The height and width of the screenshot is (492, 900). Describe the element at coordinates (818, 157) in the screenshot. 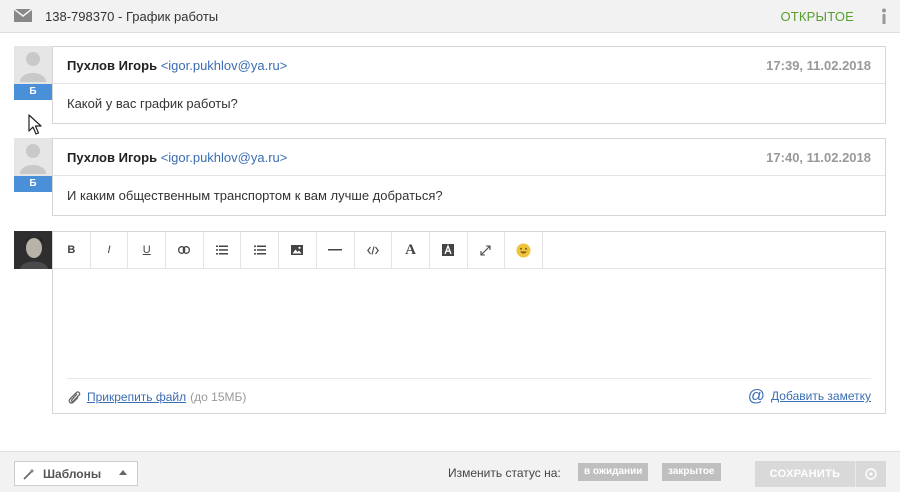

I see `message-time: 17:40, 11.02.2018` at that location.